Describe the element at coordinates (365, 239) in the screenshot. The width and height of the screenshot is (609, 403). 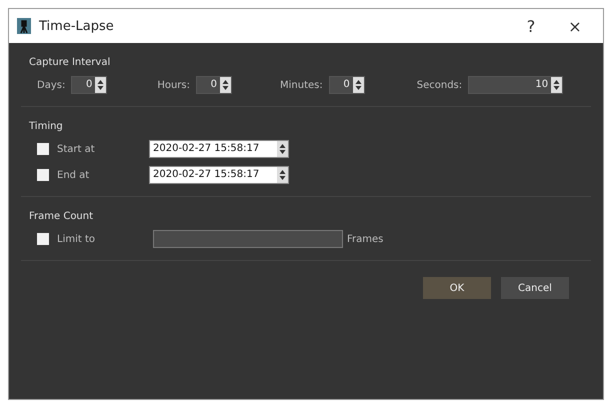
I see `unit-label: Frames` at that location.